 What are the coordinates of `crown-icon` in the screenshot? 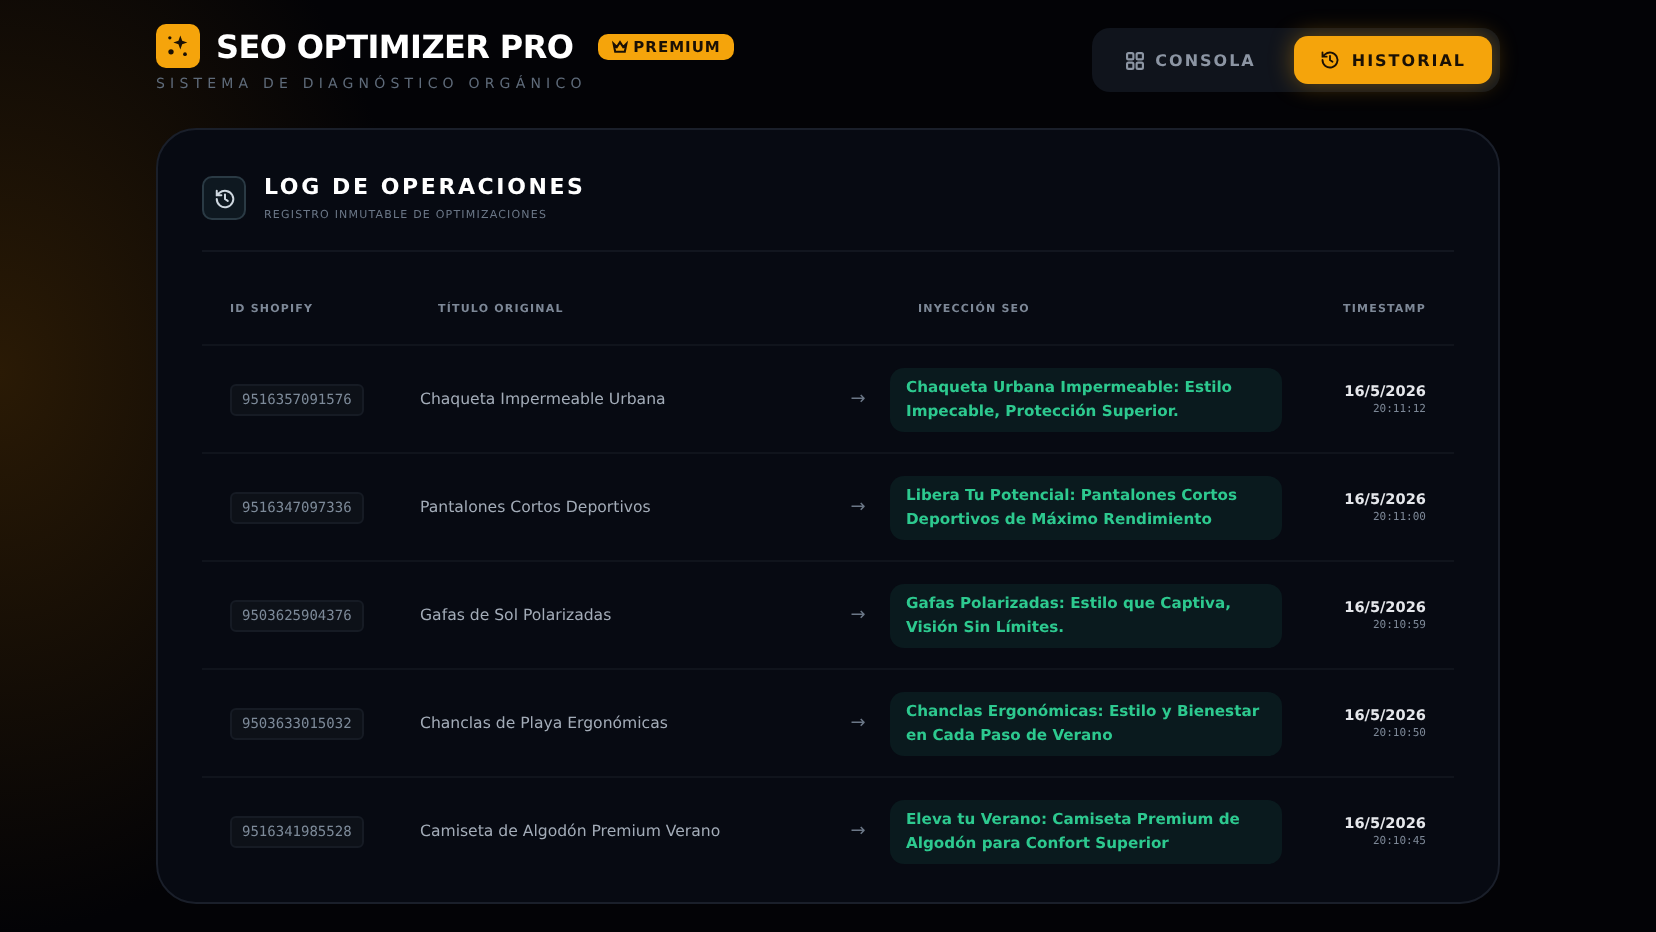 It's located at (619, 46).